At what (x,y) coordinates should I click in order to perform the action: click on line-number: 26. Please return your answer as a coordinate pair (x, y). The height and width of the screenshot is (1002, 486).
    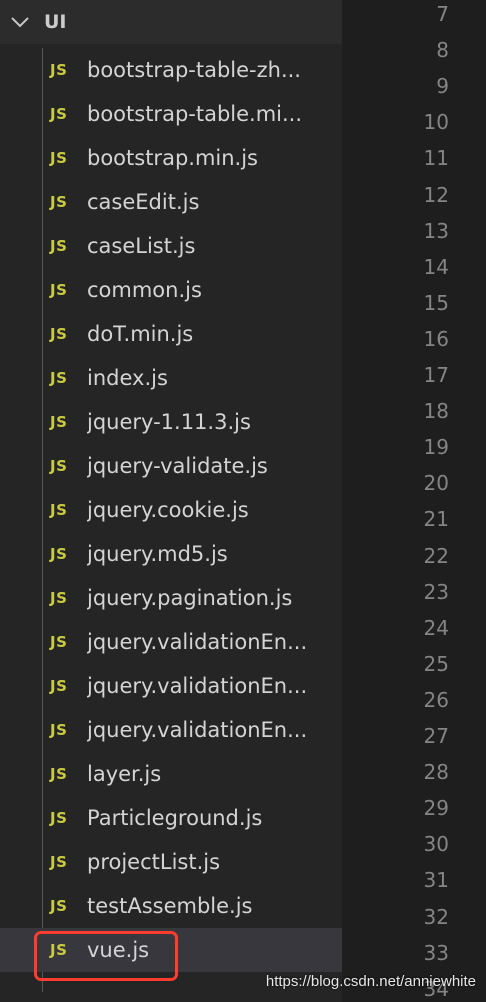
    Looking at the image, I should click on (436, 699).